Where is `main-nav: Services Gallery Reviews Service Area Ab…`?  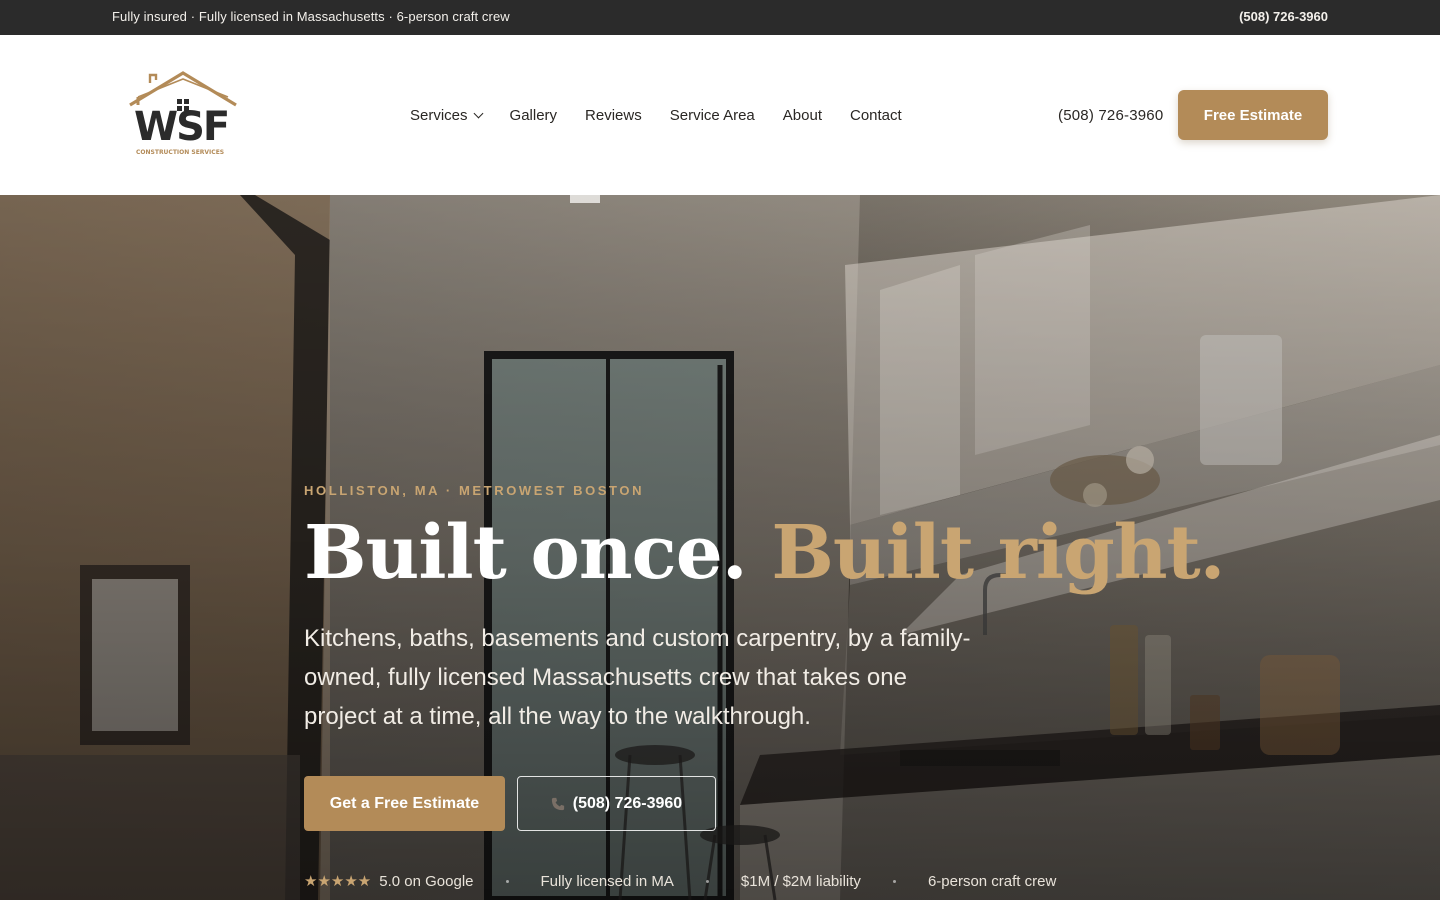 main-nav: Services Gallery Reviews Service Area Ab… is located at coordinates (656, 115).